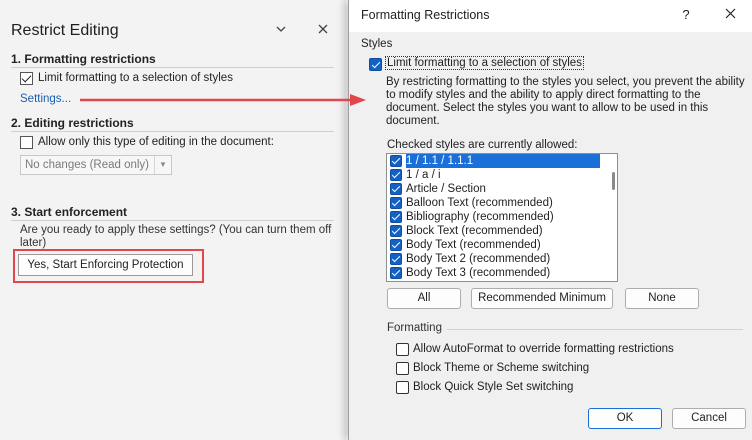 The height and width of the screenshot is (440, 752). What do you see at coordinates (625, 418) in the screenshot?
I see `ok-button: OK` at bounding box center [625, 418].